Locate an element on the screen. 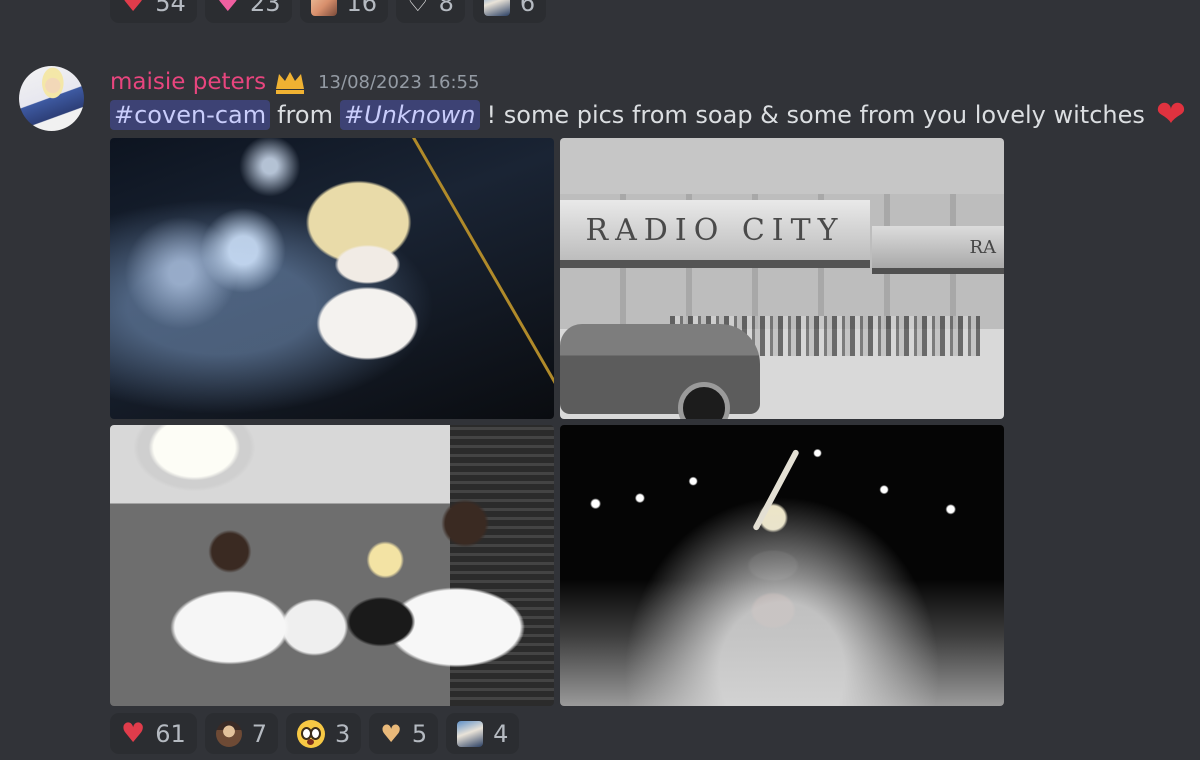 The height and width of the screenshot is (760, 1200). message-reactions: ♥ 61 7 3 ♥ 5 4 is located at coordinates (315, 733).